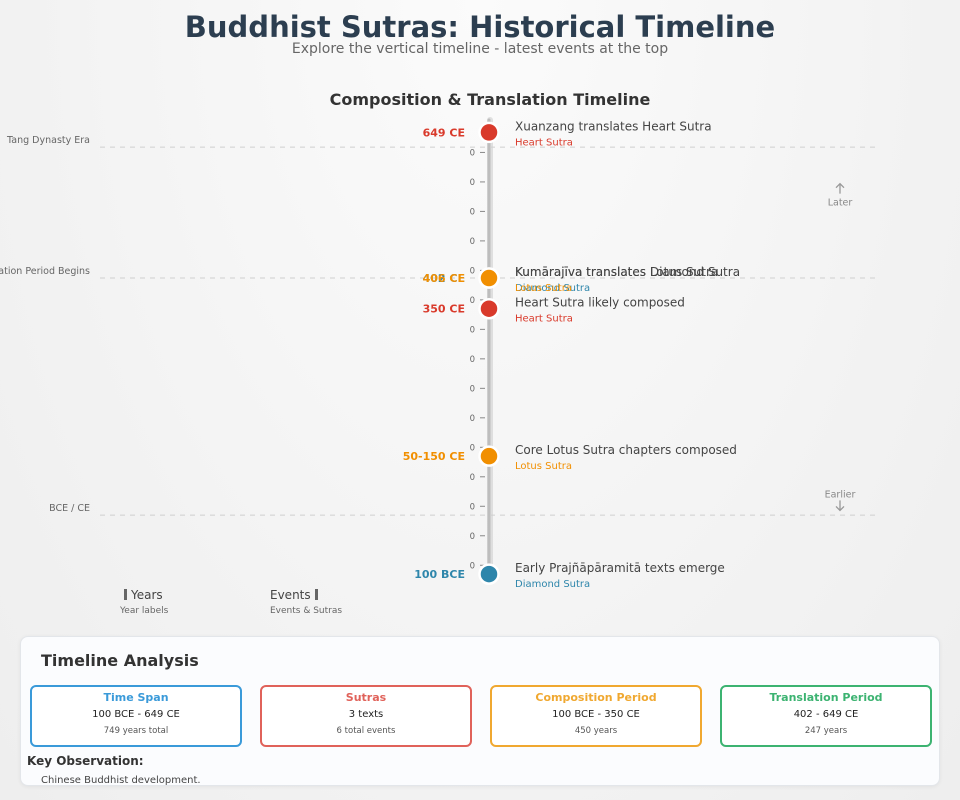 This screenshot has height=800, width=960. I want to click on observation-text: Chinese Buddhist development., so click(121, 780).